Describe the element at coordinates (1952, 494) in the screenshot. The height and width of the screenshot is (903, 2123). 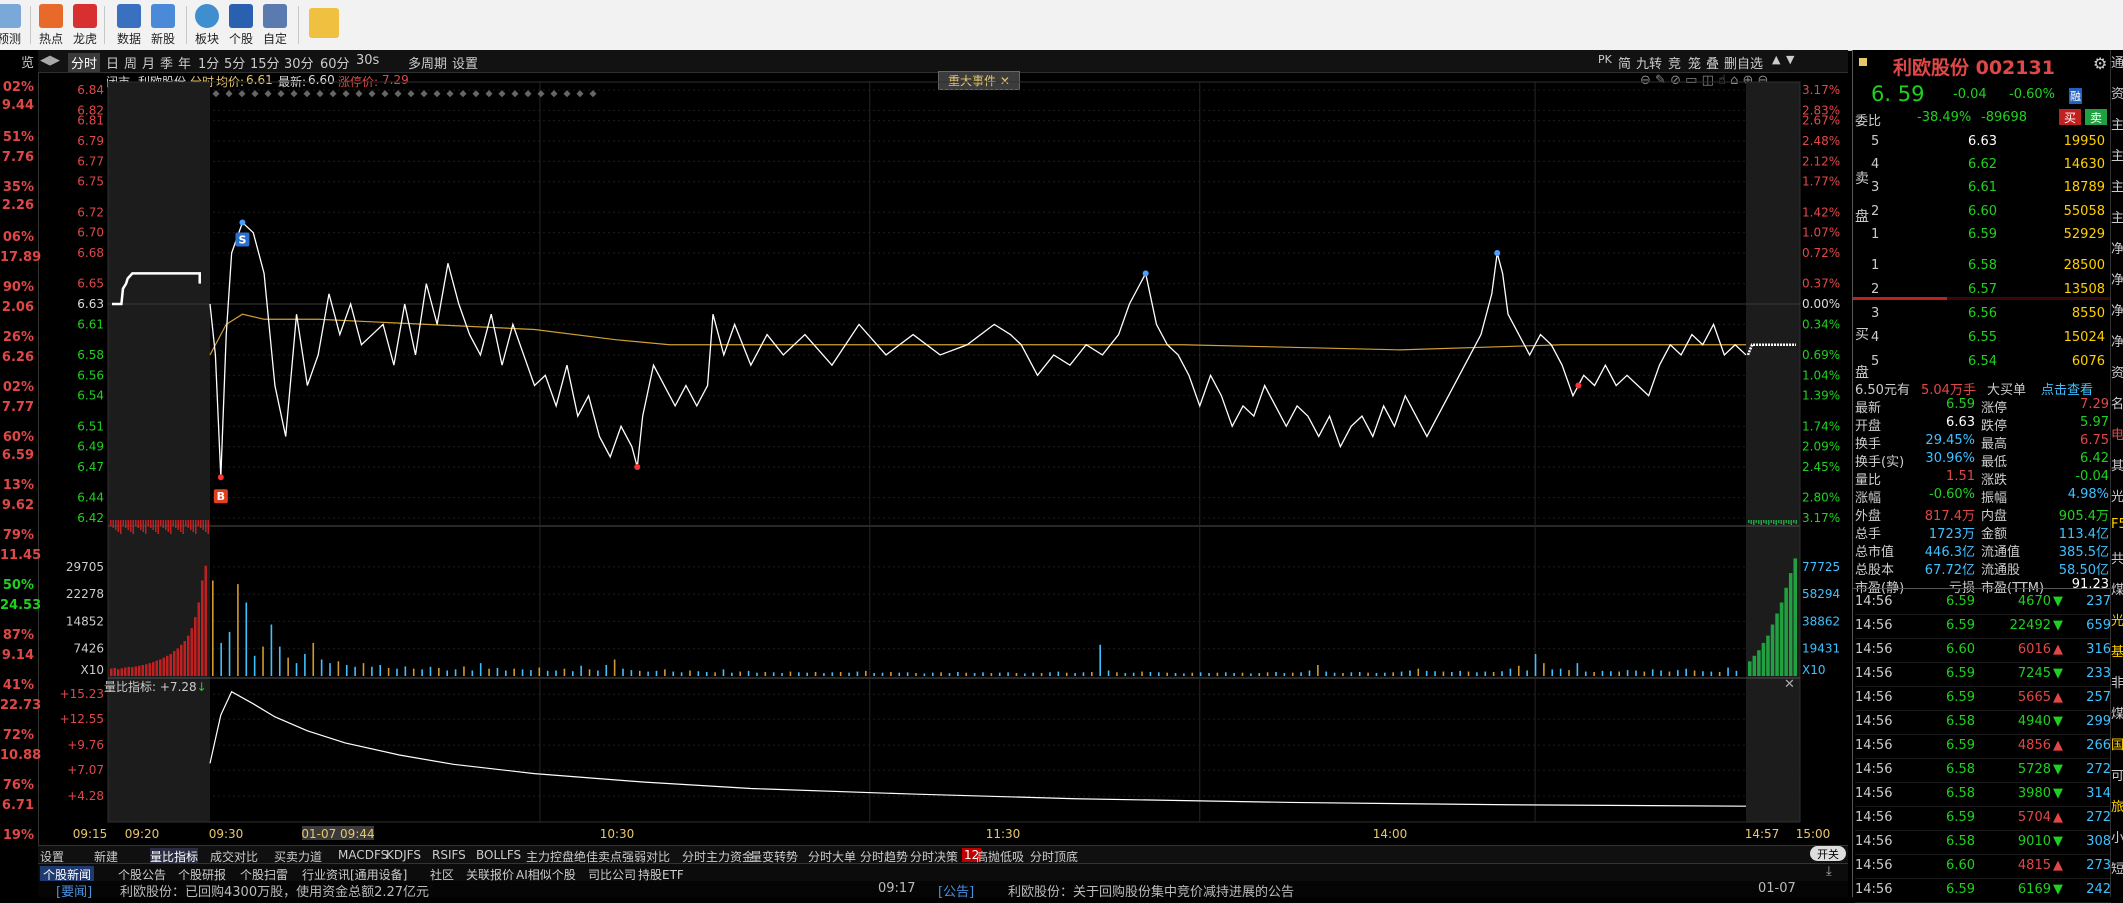
I see `stat-value: -0.60%` at that location.